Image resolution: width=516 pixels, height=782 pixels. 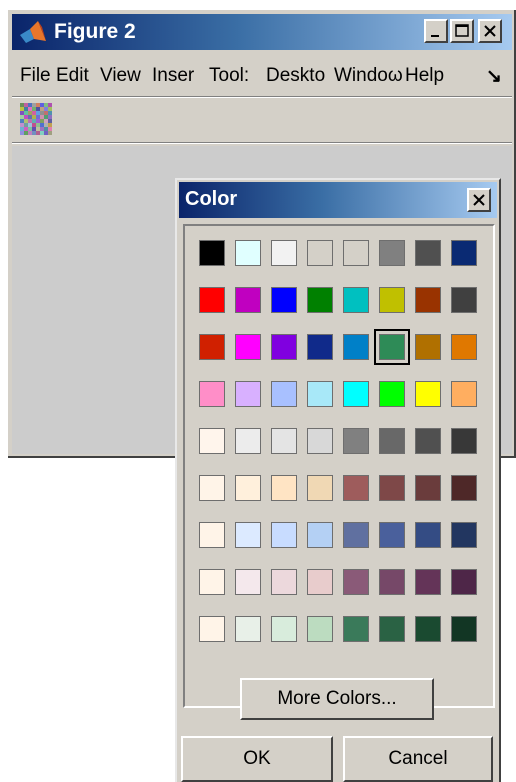 What do you see at coordinates (36, 119) in the screenshot?
I see `colormap-noise-icon` at bounding box center [36, 119].